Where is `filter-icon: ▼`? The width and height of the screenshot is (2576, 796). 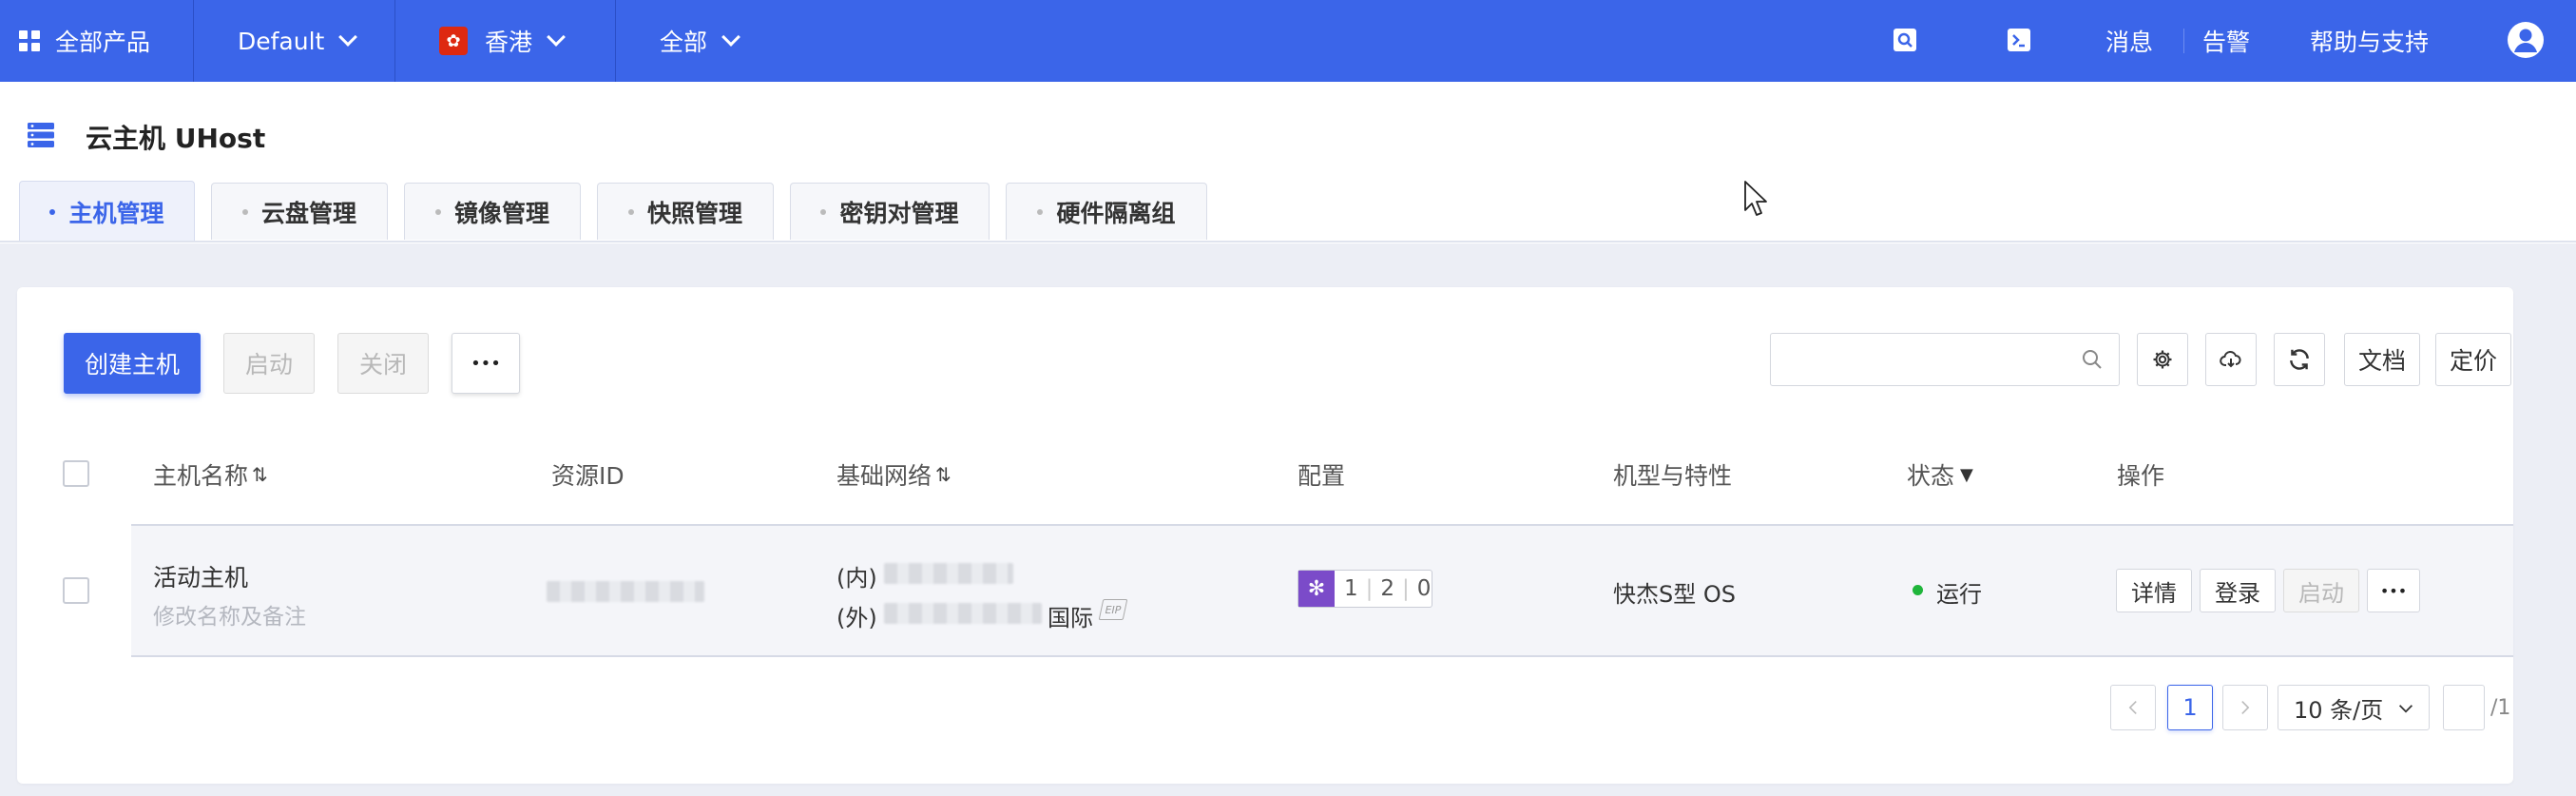
filter-icon: ▼ is located at coordinates (1967, 475).